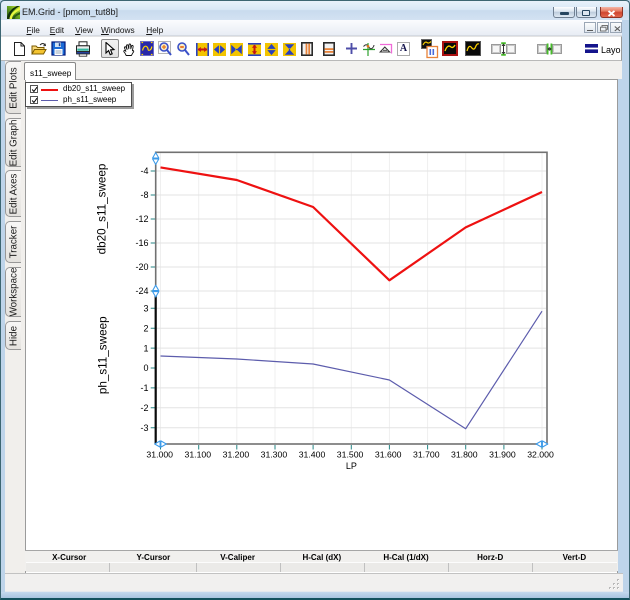 The height and width of the screenshot is (600, 630). I want to click on svg-text: -2, so click(144, 408).